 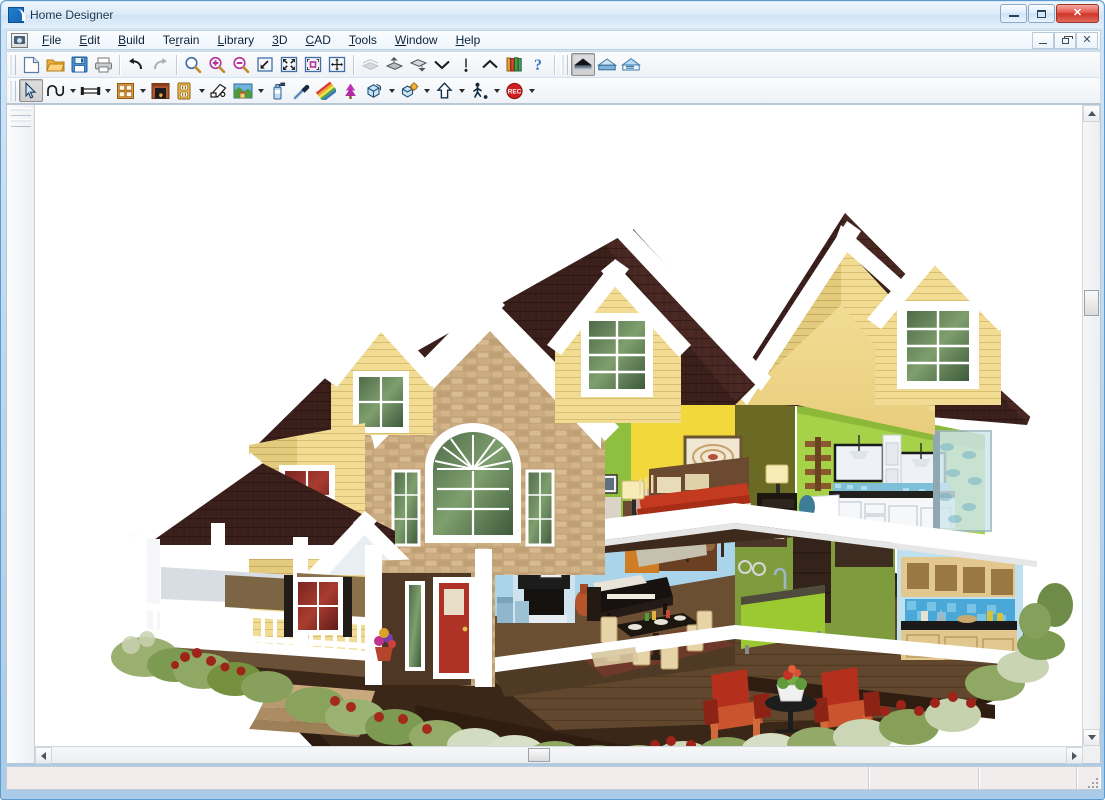 What do you see at coordinates (193, 64) in the screenshot?
I see `zoom-icon` at bounding box center [193, 64].